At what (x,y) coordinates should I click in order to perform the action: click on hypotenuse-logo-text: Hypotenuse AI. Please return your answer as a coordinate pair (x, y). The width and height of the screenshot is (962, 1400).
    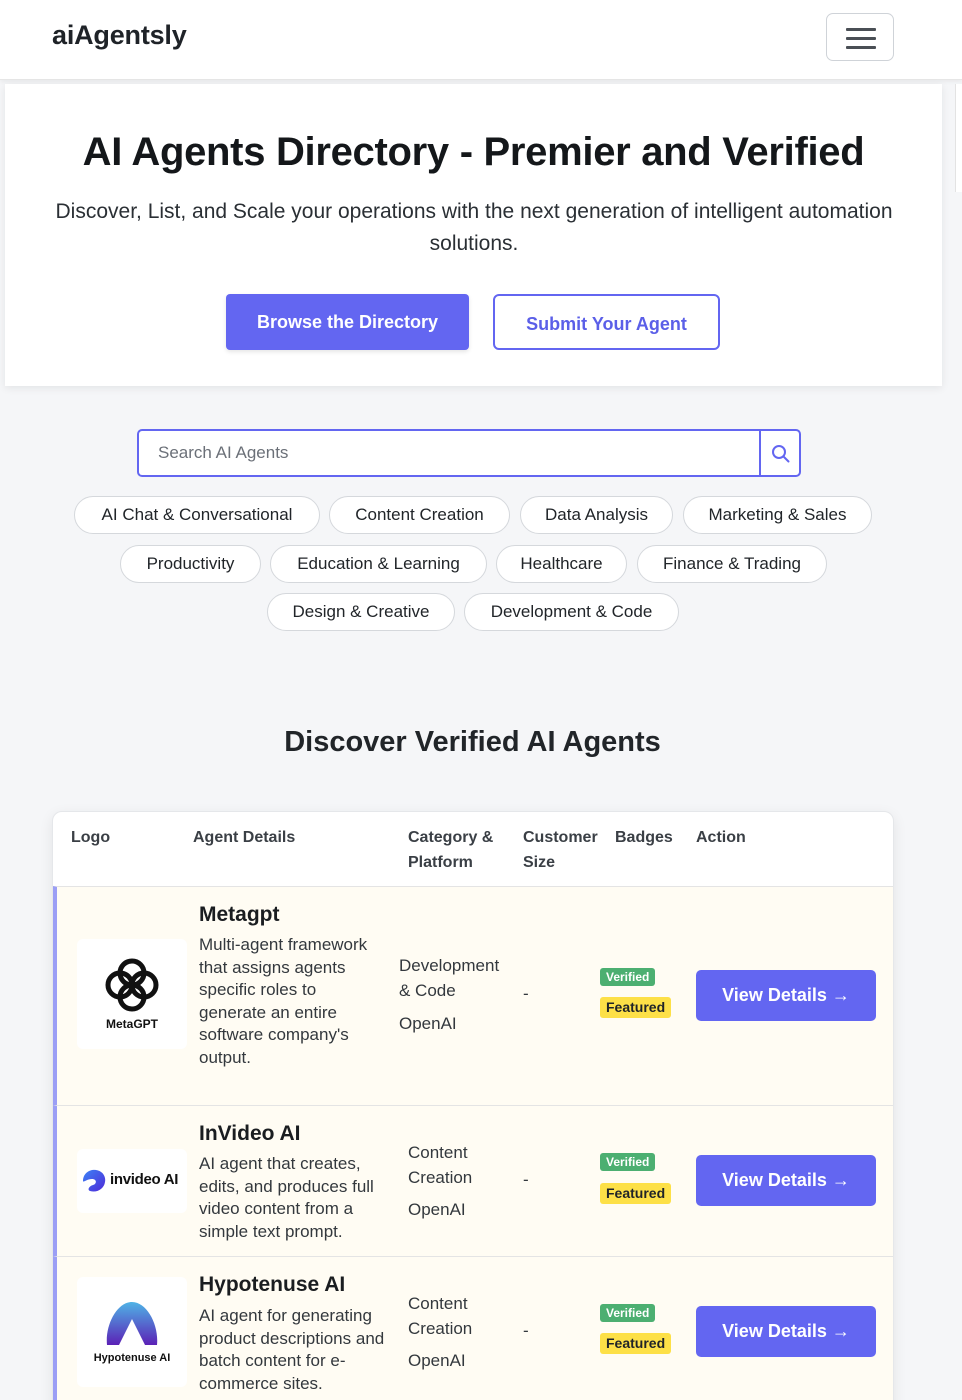
    Looking at the image, I should click on (132, 1358).